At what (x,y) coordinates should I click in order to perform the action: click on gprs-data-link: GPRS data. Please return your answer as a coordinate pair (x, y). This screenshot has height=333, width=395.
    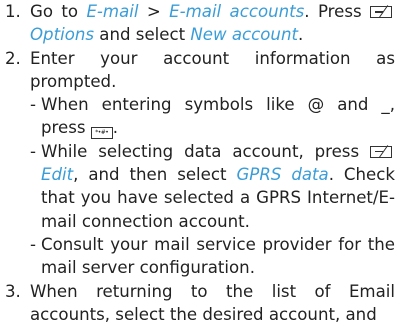
    Looking at the image, I should click on (282, 175).